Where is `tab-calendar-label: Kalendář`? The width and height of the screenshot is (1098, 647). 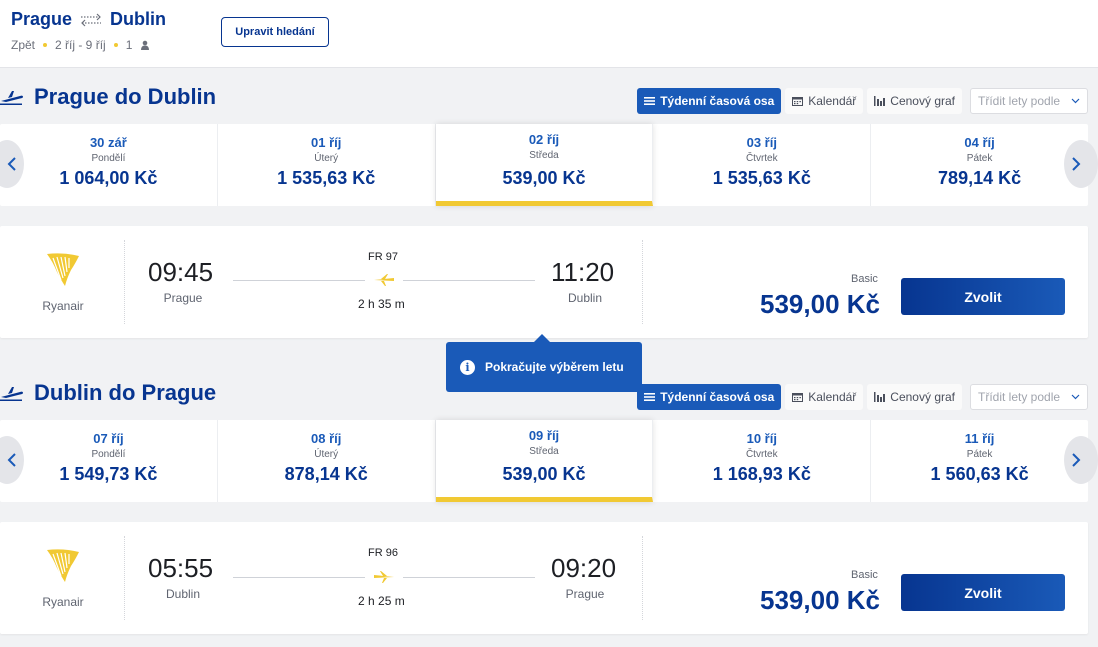 tab-calendar-label: Kalendář is located at coordinates (832, 101).